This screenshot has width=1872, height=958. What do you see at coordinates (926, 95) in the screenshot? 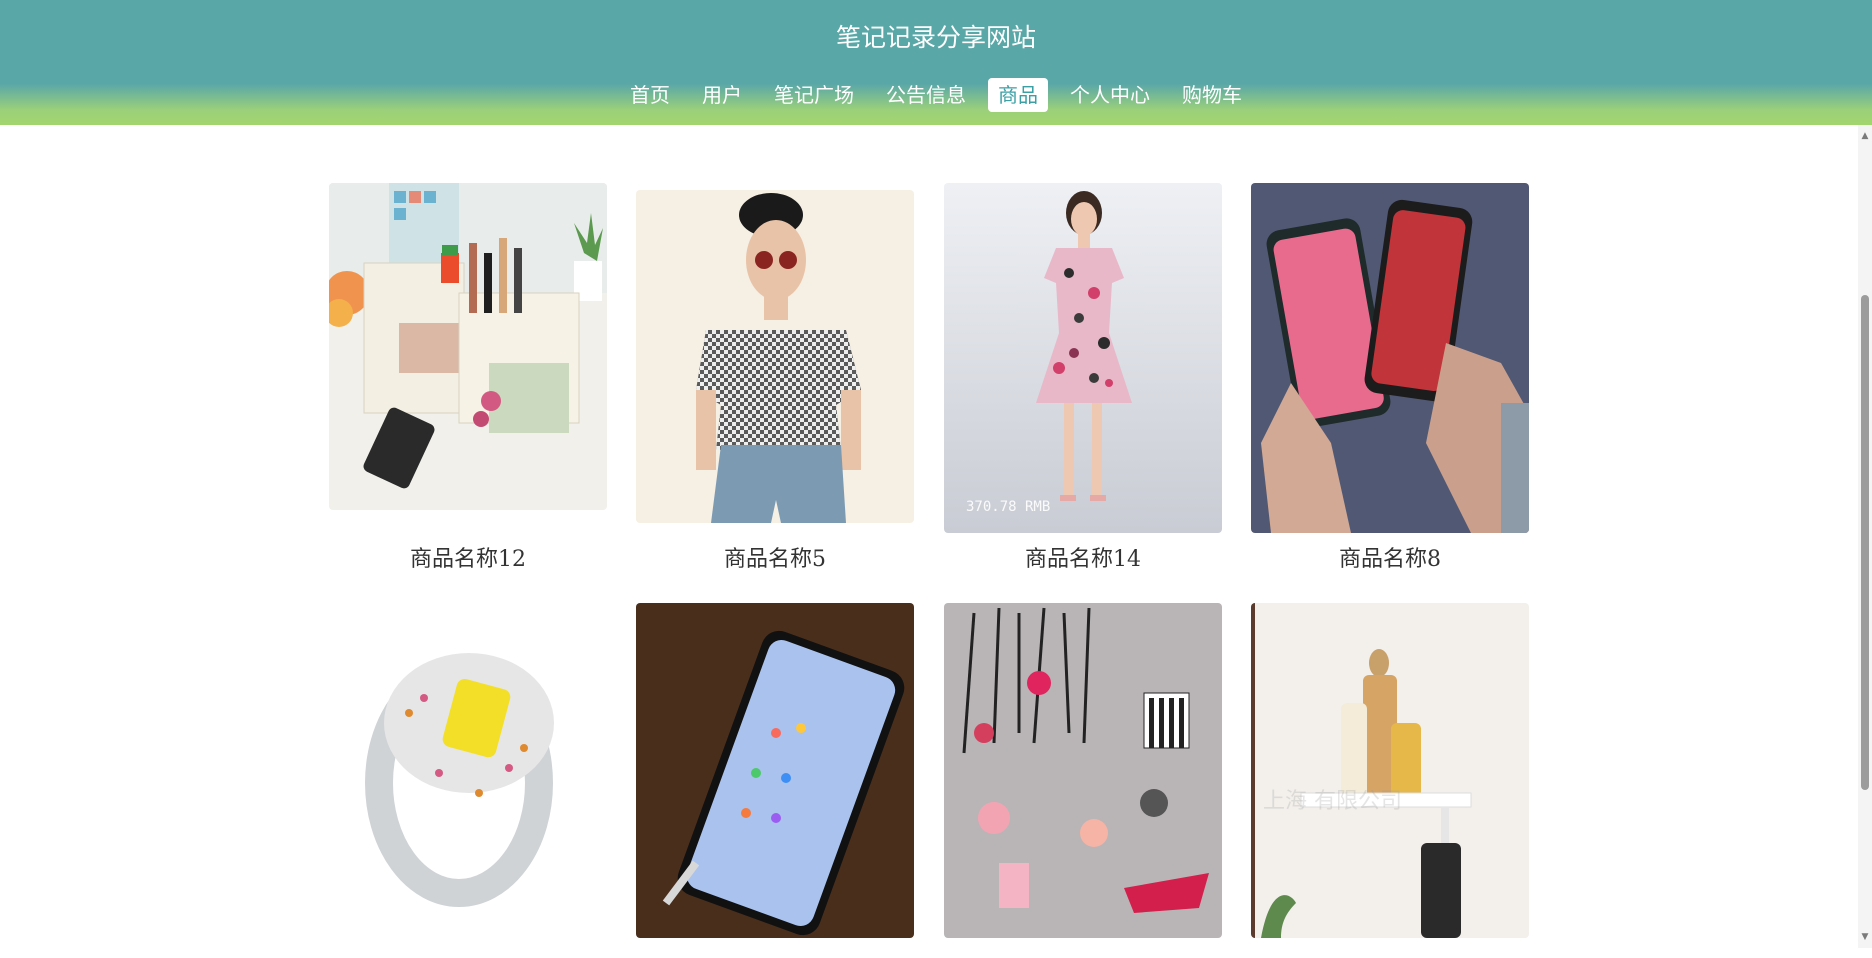
I see `nav-item-announcements: 公告信息` at bounding box center [926, 95].